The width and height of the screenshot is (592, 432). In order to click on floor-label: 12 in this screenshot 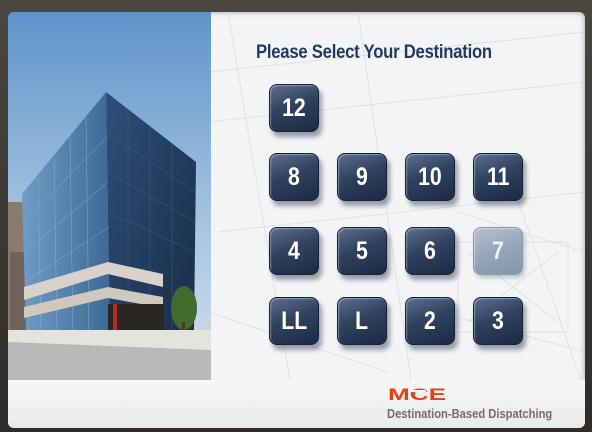, I will do `click(294, 107)`.